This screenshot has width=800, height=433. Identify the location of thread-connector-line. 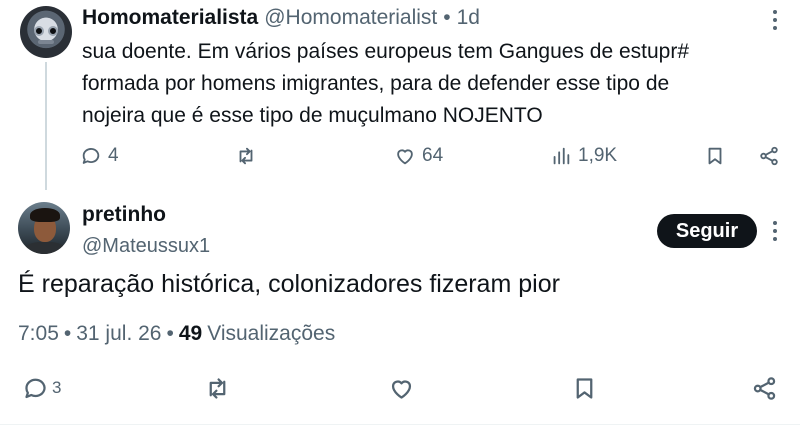
(46, 126).